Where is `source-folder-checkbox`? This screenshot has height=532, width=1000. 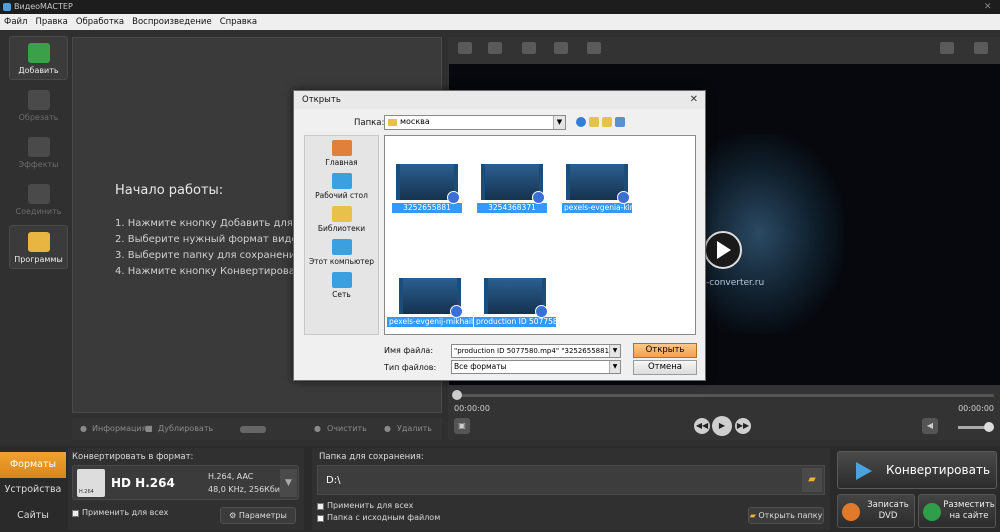
source-folder-checkbox is located at coordinates (320, 518).